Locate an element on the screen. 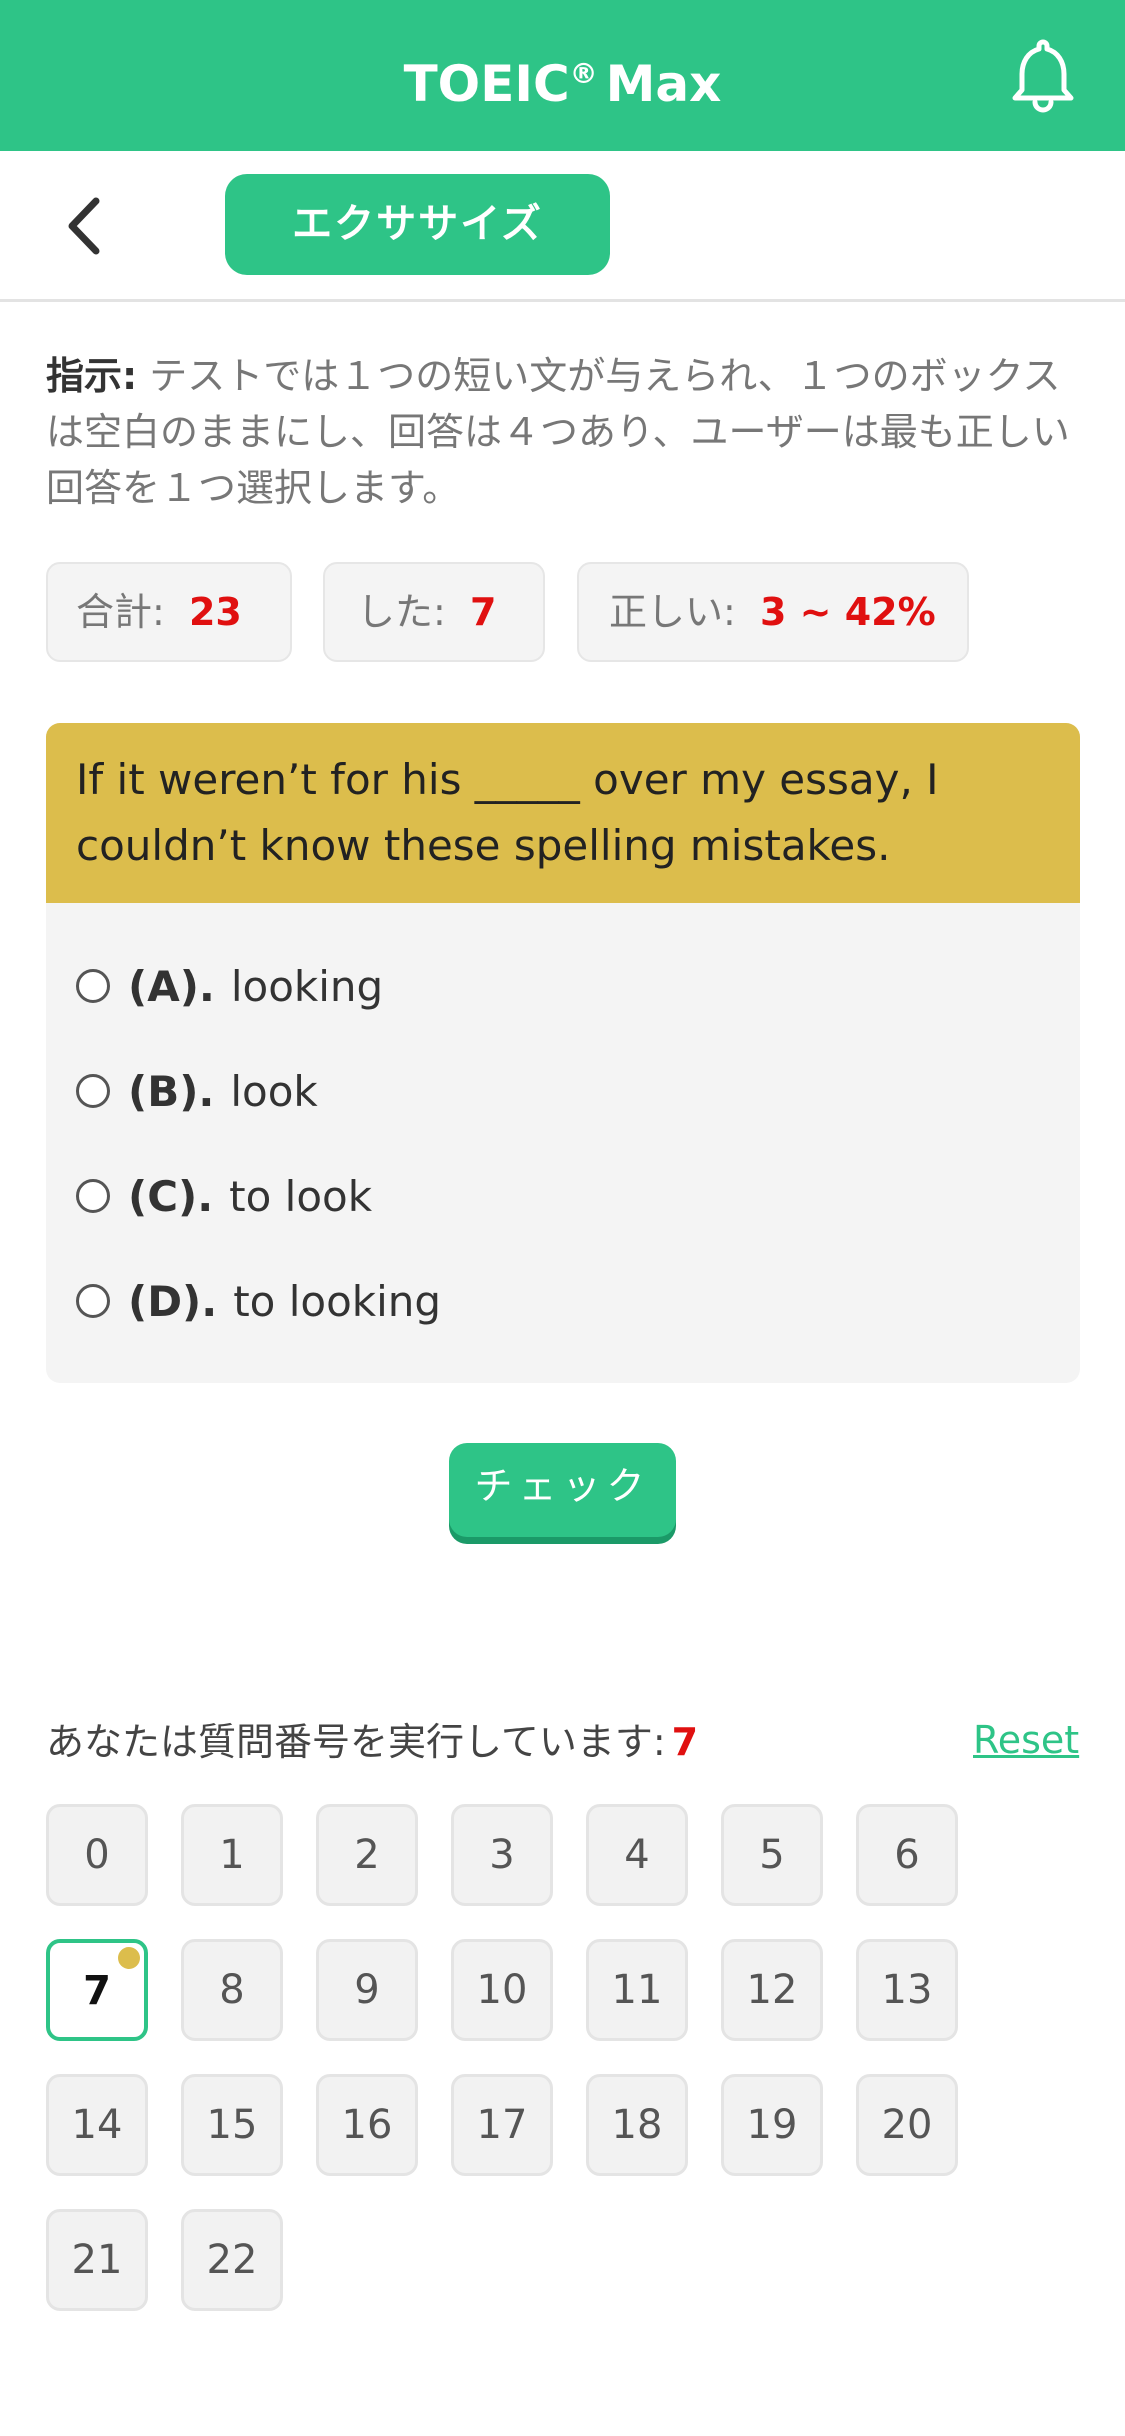 This screenshot has width=1125, height=2436. check-button: チェック is located at coordinates (562, 1490).